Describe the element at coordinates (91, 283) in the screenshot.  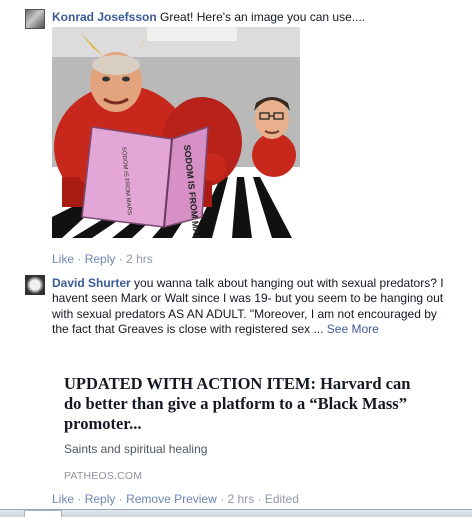
I see `author-name: David Shurter` at that location.